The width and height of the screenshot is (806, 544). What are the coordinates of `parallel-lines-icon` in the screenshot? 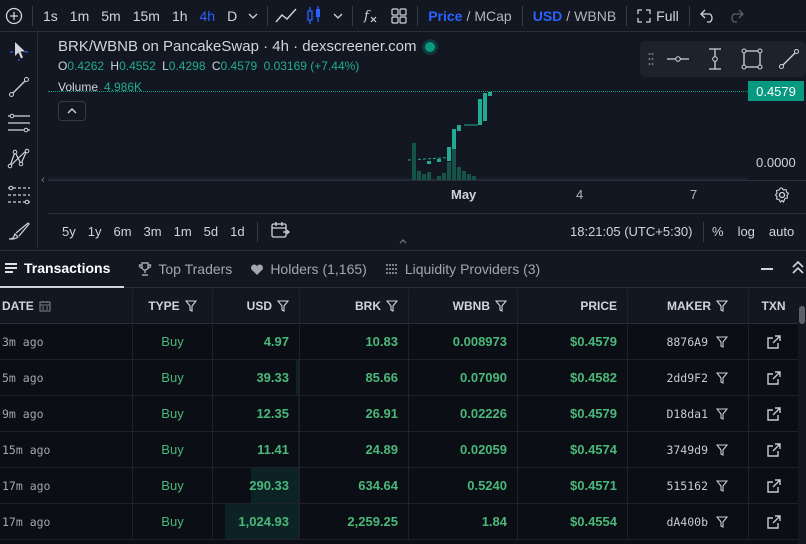 It's located at (19, 123).